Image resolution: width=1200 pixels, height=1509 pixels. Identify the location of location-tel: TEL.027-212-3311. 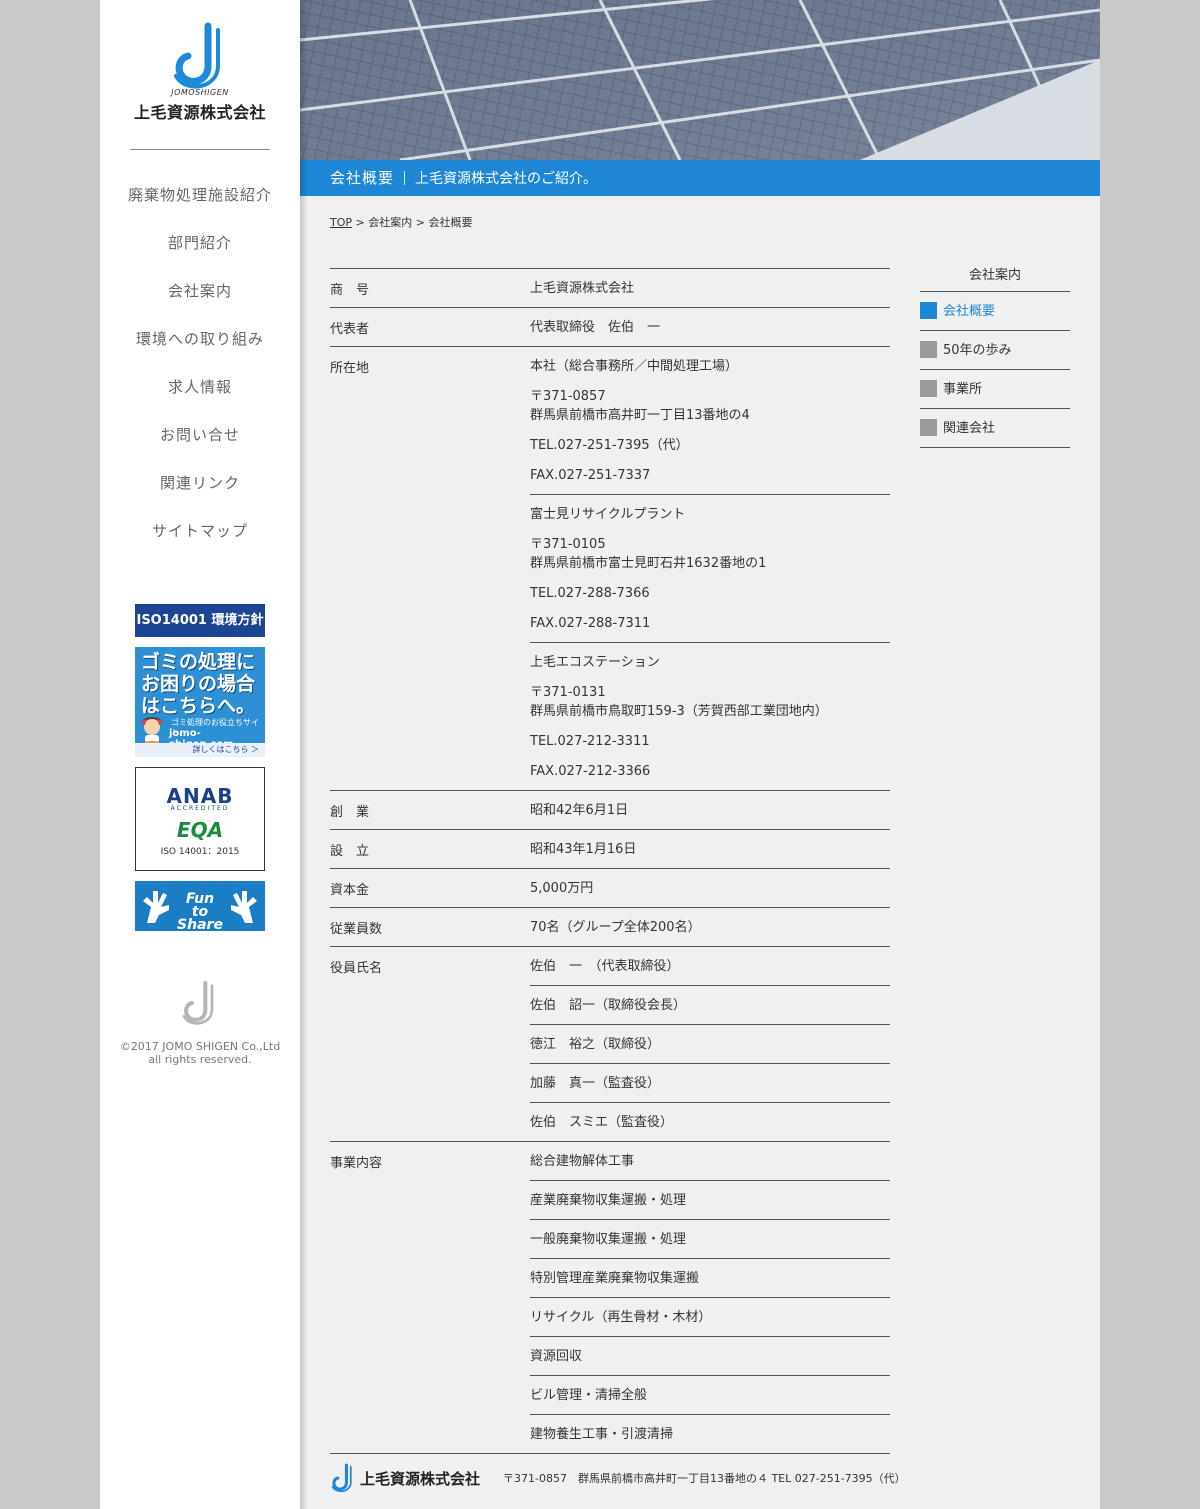
(590, 741).